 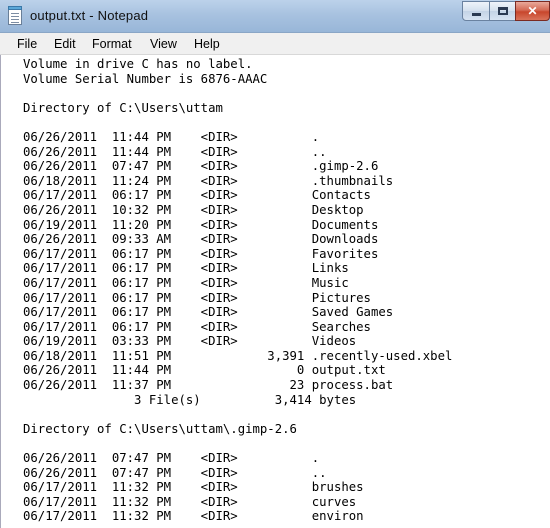 I want to click on text-line: 06/17/2011 06:17 PM <DIR> Pictures, so click(x=197, y=297).